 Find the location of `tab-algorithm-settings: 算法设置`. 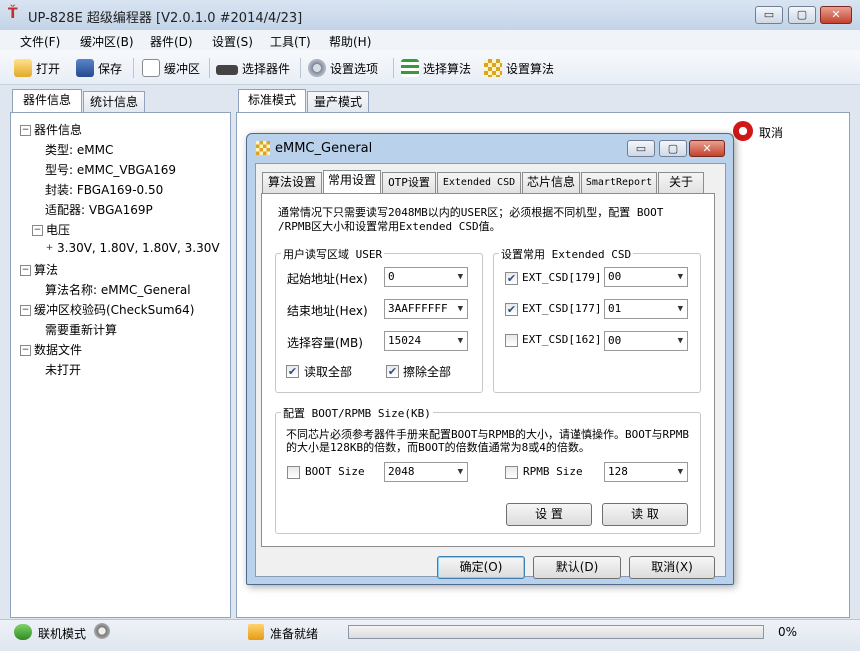

tab-algorithm-settings: 算法设置 is located at coordinates (292, 182).